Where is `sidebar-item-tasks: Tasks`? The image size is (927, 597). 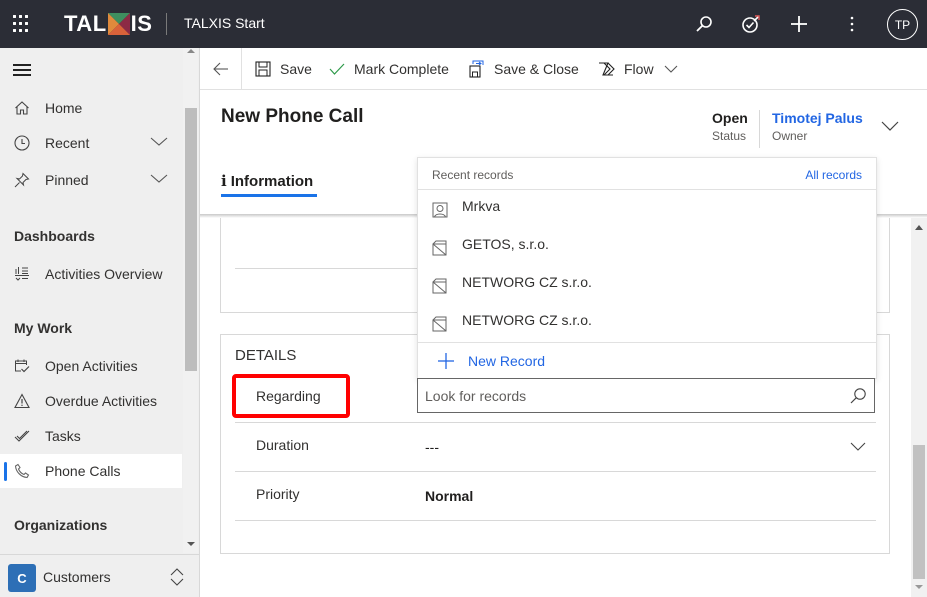
sidebar-item-tasks: Tasks is located at coordinates (91, 436).